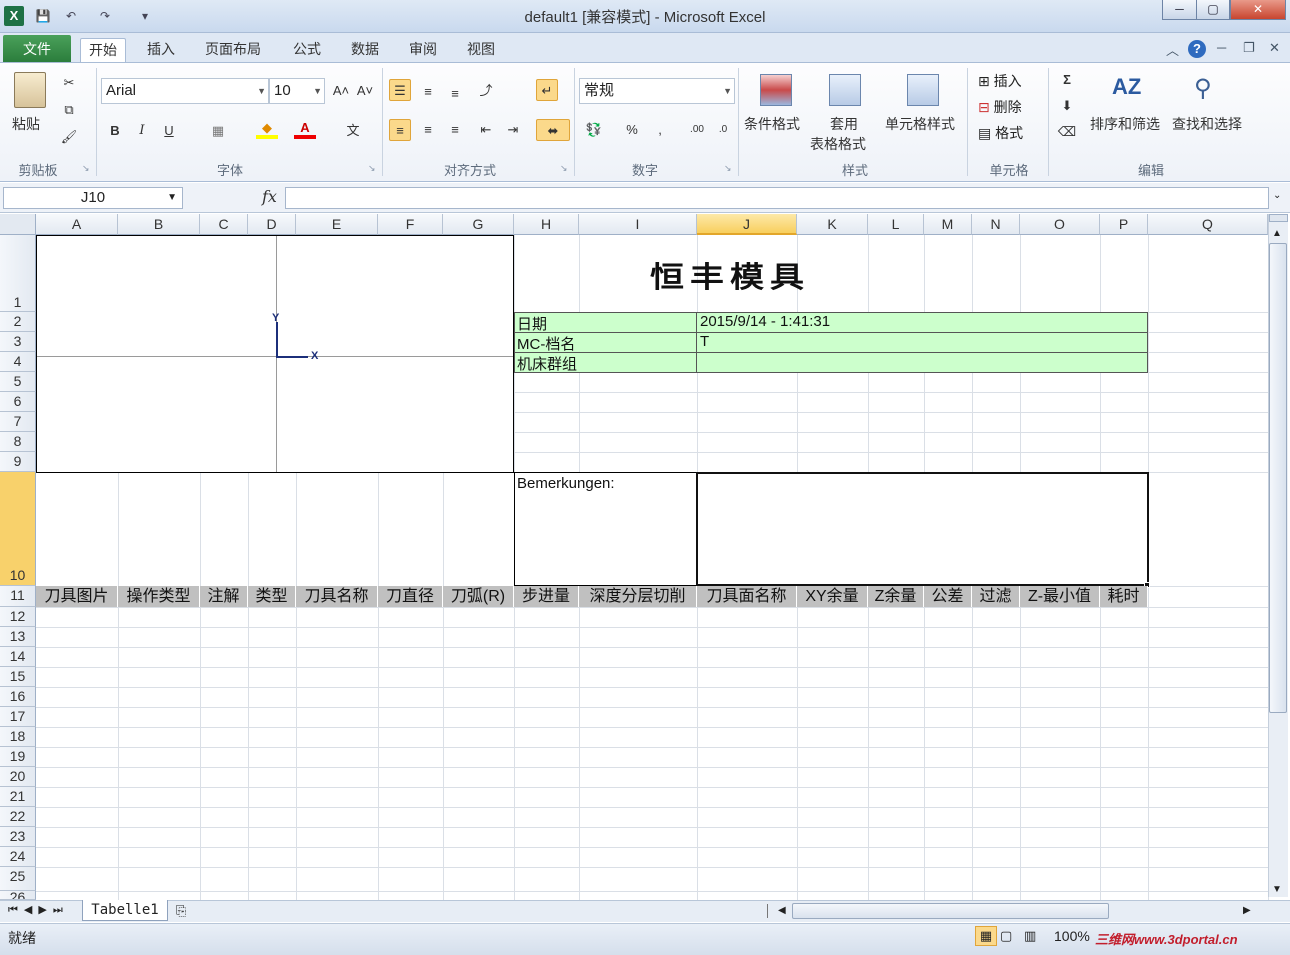 This screenshot has width=1290, height=955. What do you see at coordinates (365, 50) in the screenshot?
I see `tab-data: 数据` at bounding box center [365, 50].